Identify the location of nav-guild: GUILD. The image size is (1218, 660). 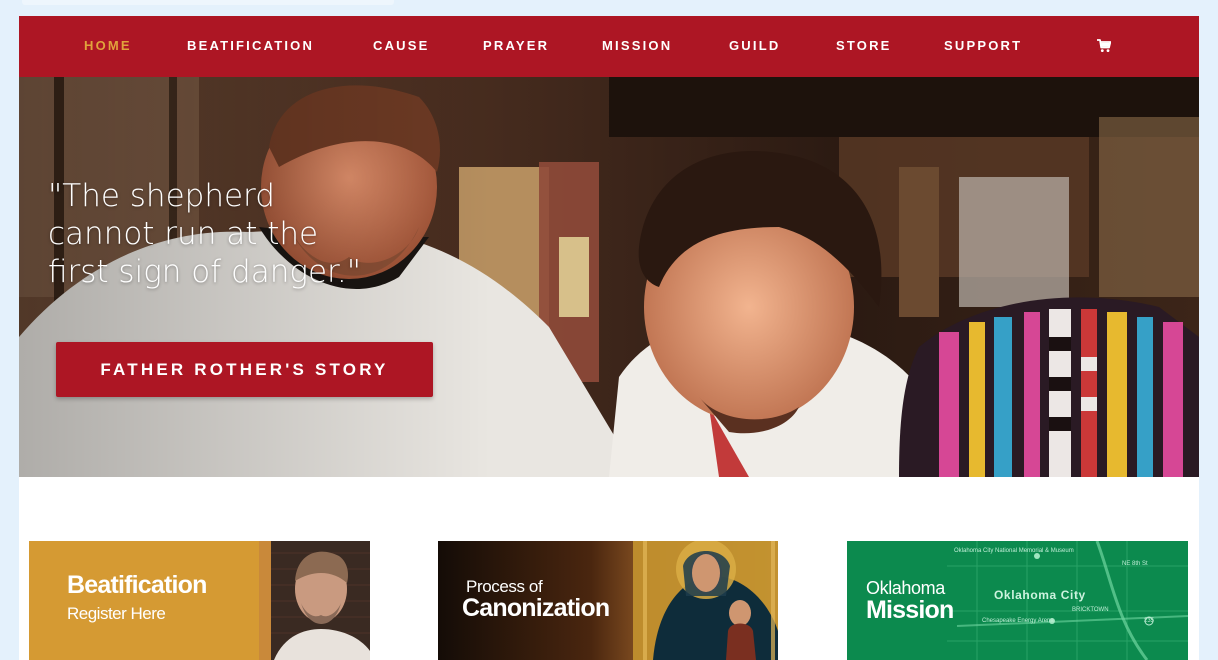
(754, 46).